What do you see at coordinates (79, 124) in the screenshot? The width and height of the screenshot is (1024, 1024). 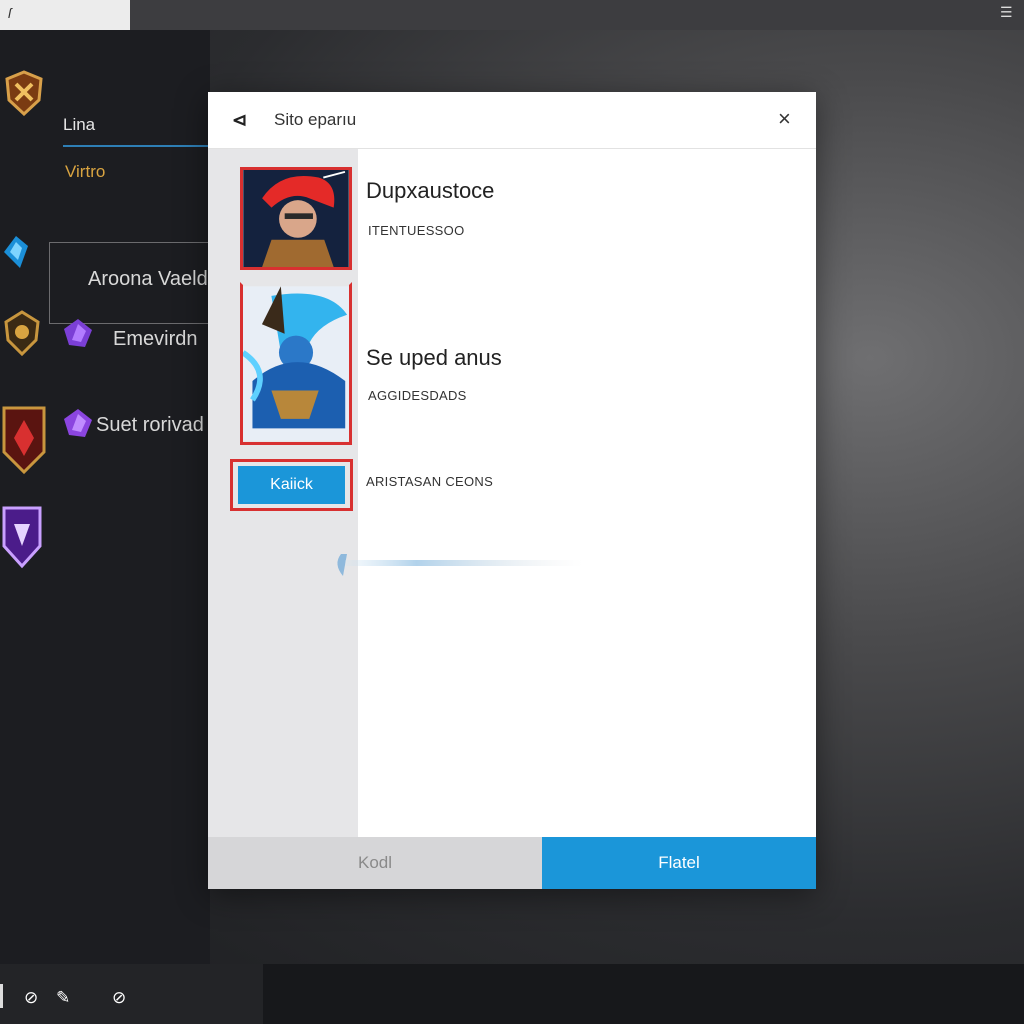 I see `user-name: Lina` at bounding box center [79, 124].